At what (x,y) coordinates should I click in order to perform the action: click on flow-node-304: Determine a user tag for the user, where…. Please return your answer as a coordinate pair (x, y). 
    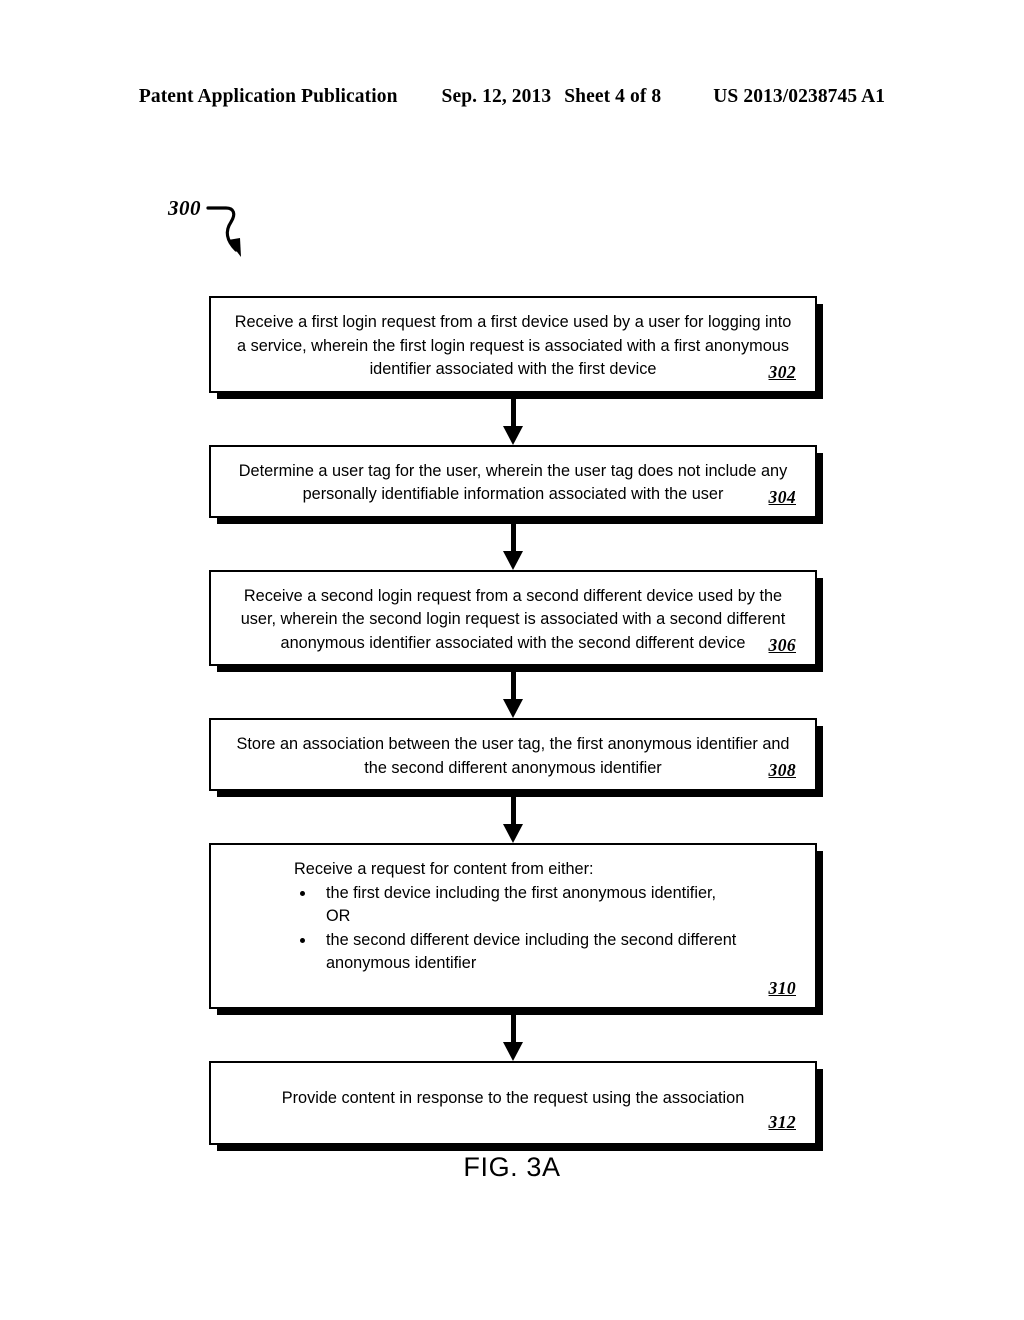
    Looking at the image, I should click on (513, 481).